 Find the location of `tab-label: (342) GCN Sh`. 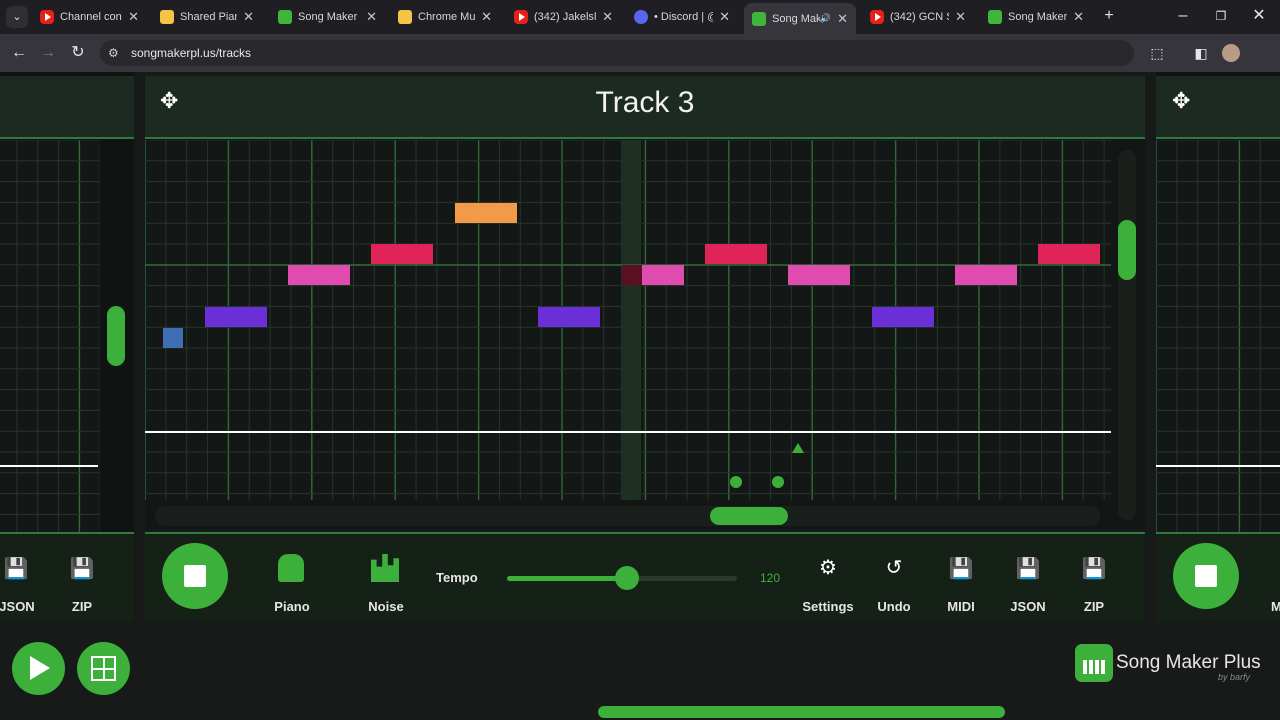

tab-label: (342) GCN Sh is located at coordinates (919, 17).